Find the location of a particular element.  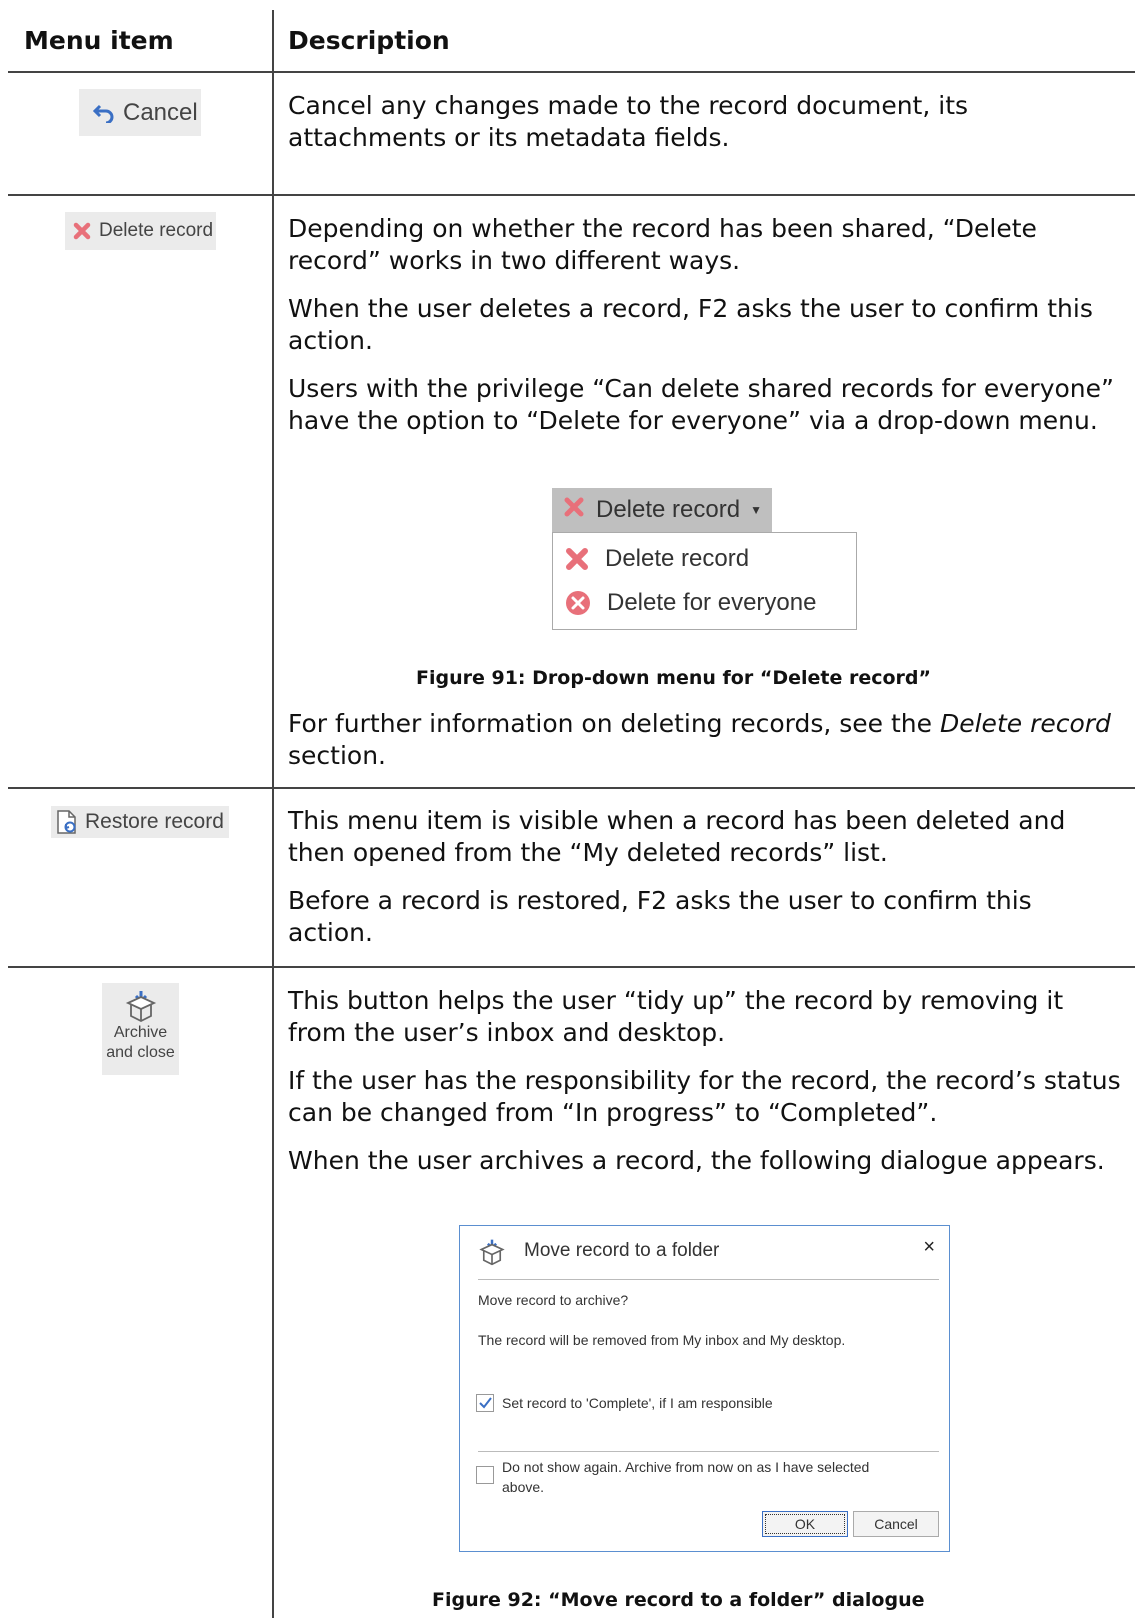

close-icon: × is located at coordinates (929, 1247).